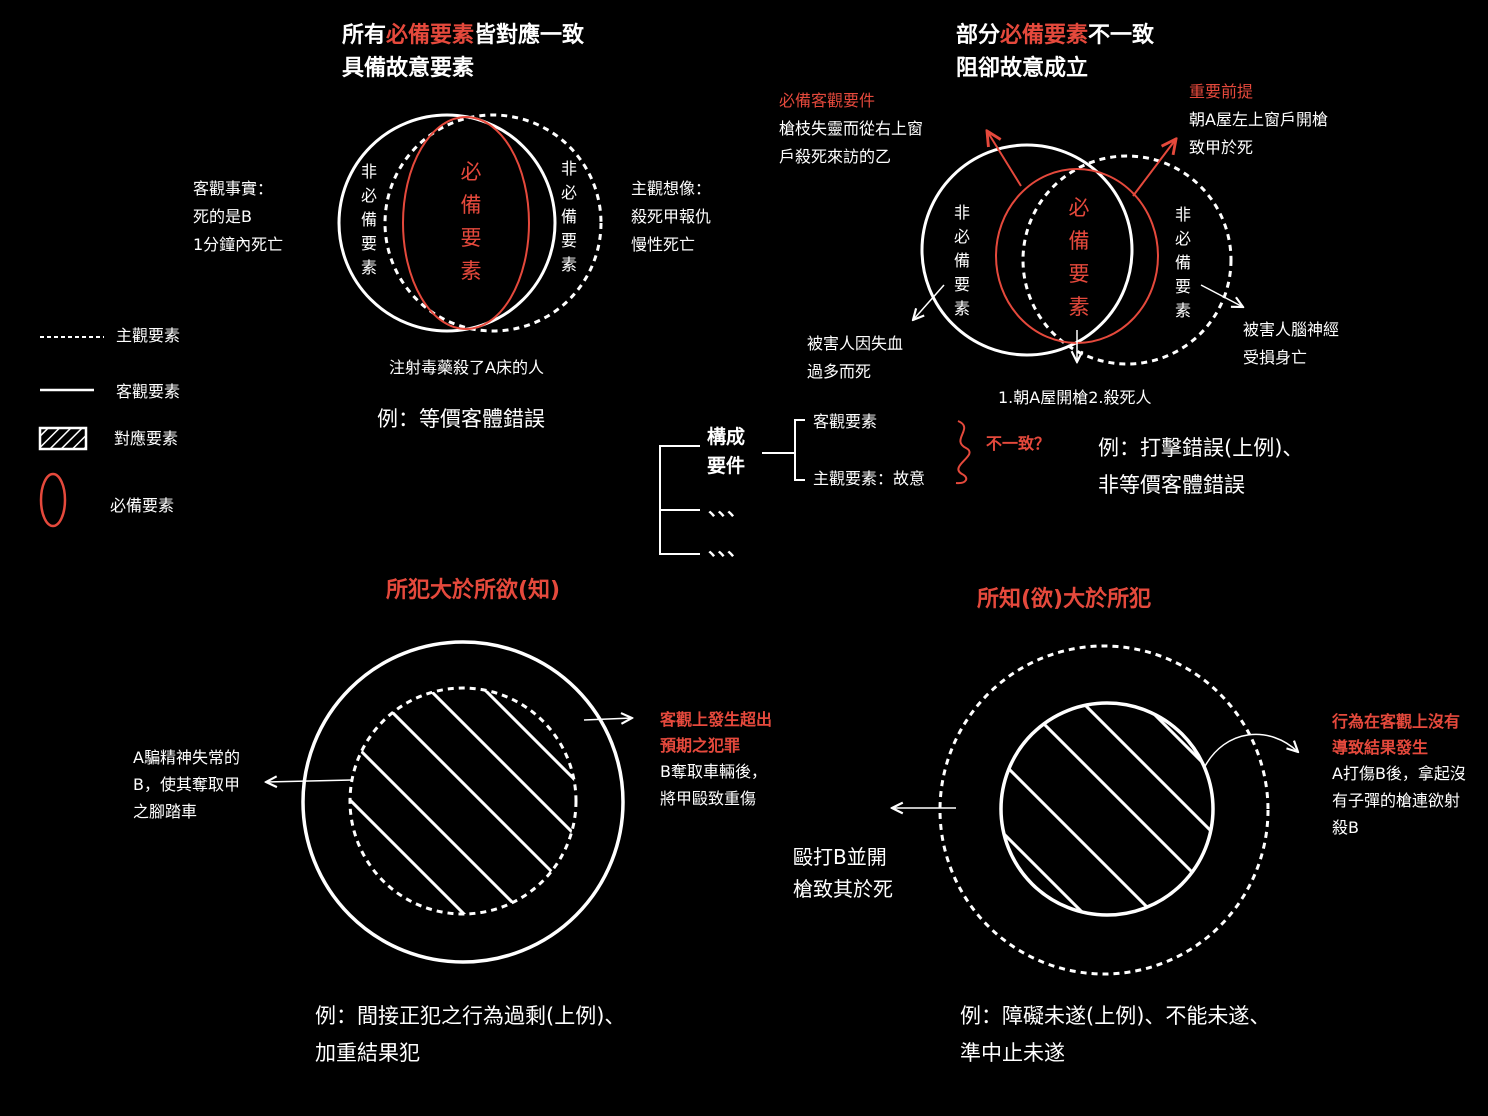  What do you see at coordinates (1115, 1016) in the screenshot?
I see `example-line: 例：障礙未遂(上例)、不能未遂、` at bounding box center [1115, 1016].